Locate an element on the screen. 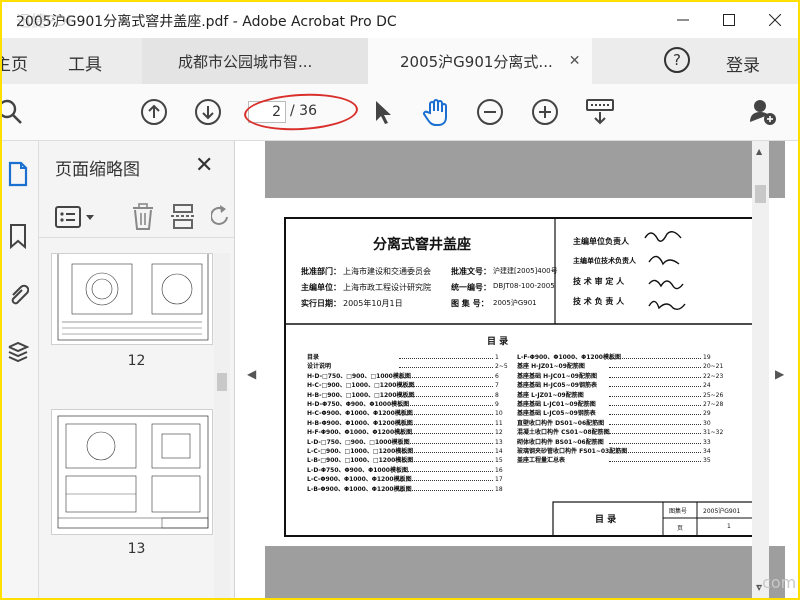  maximize-icon is located at coordinates (729, 20).